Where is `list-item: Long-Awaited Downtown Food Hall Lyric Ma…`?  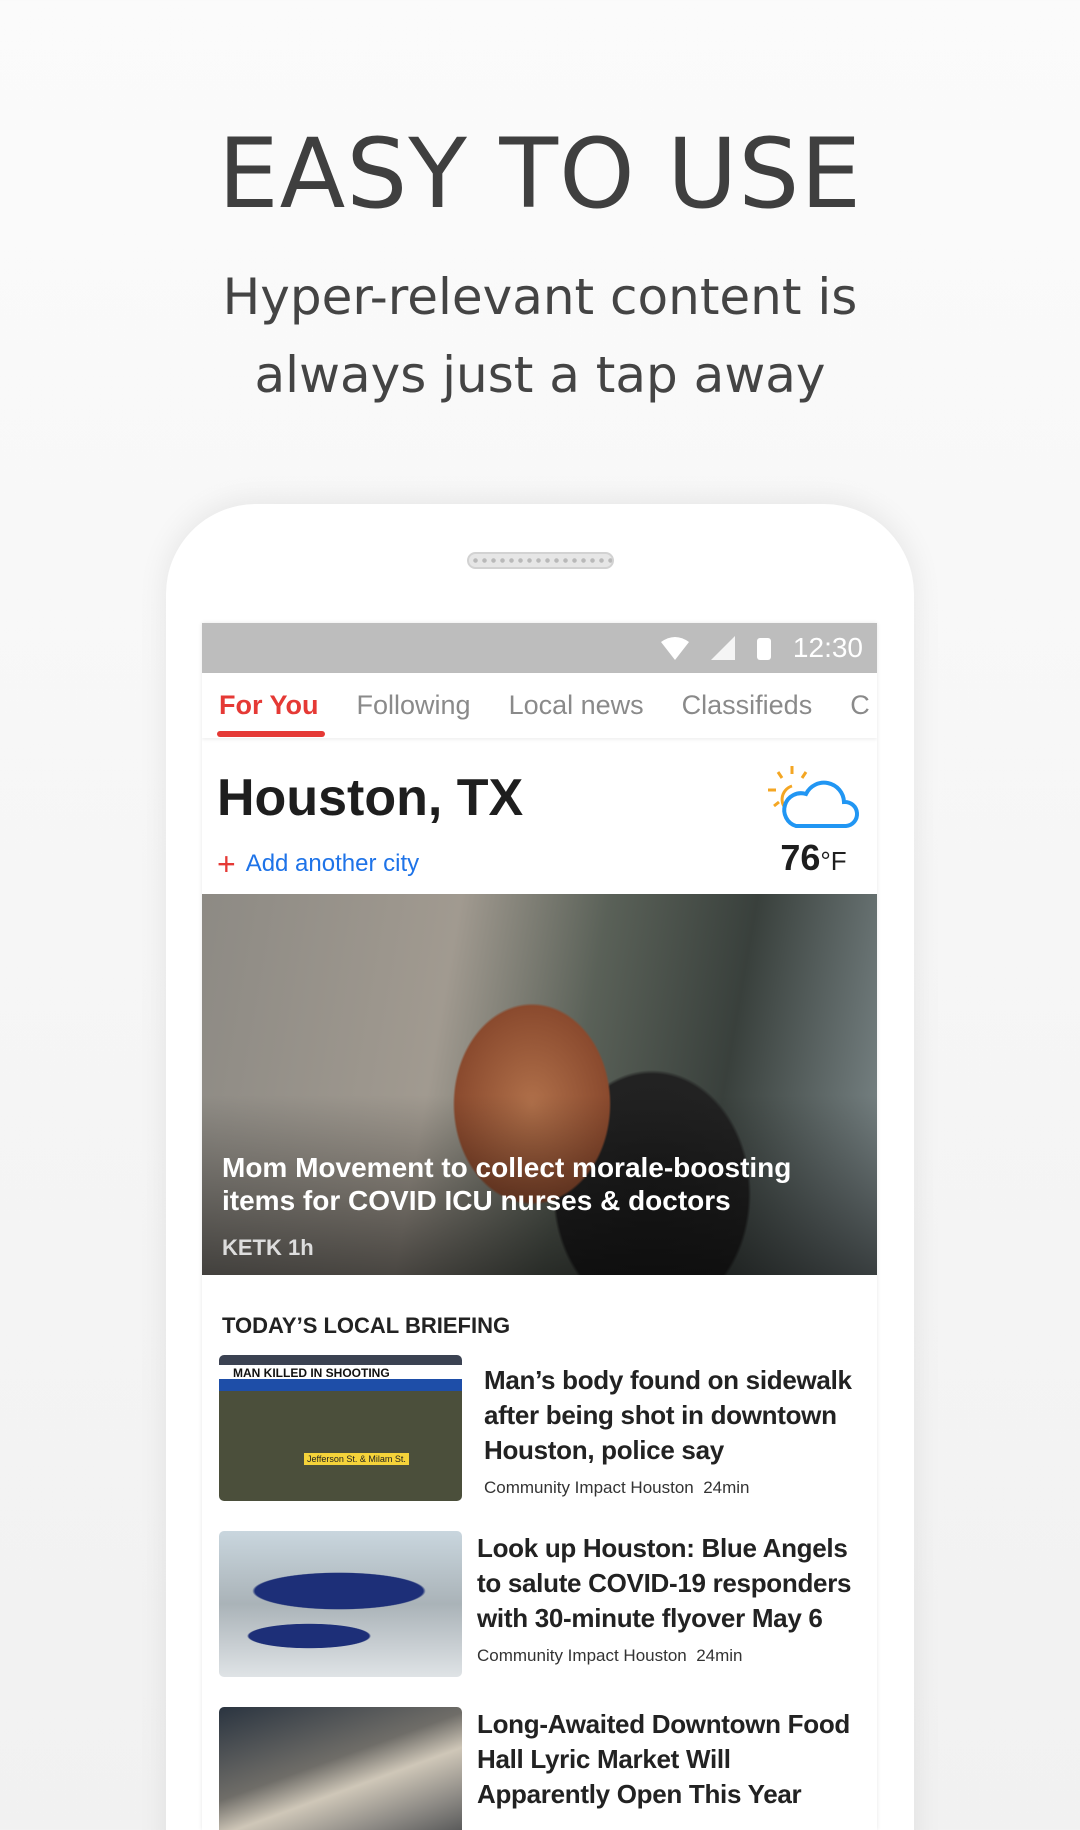 list-item: Long-Awaited Downtown Food Hall Lyric Ma… is located at coordinates (548, 1768).